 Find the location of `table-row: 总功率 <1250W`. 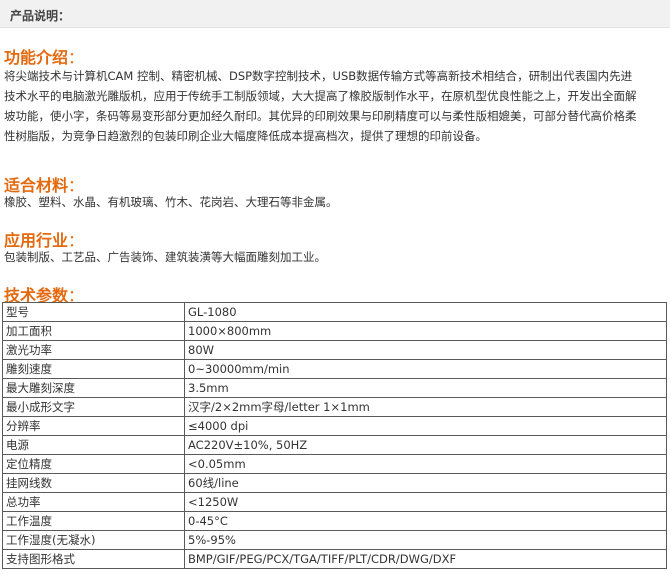

table-row: 总功率 <1250W is located at coordinates (334, 502).